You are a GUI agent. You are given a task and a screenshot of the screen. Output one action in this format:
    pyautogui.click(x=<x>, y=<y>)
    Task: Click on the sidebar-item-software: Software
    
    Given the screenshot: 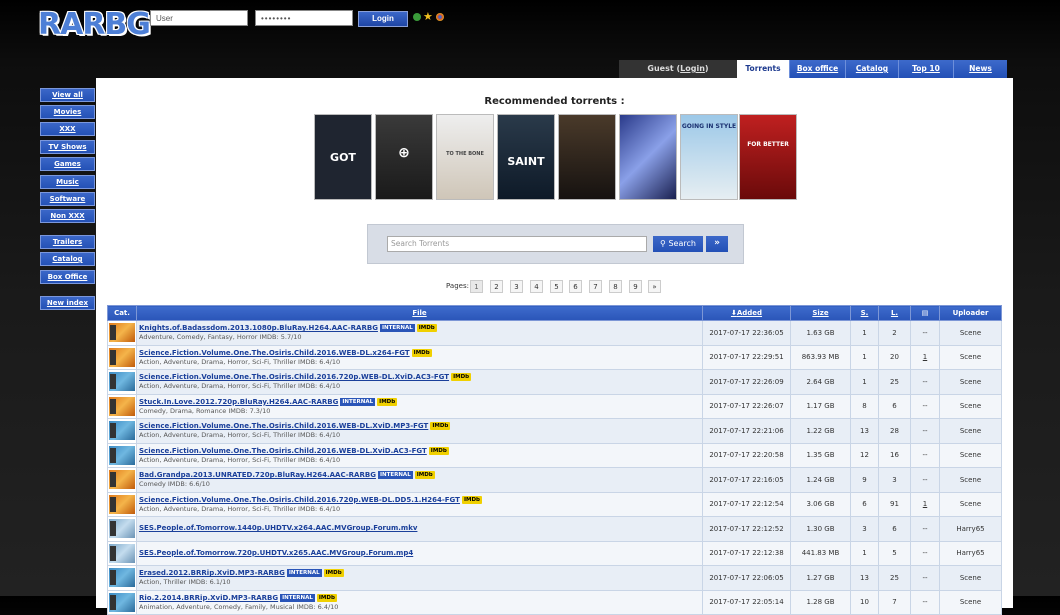 What is the action you would take?
    pyautogui.click(x=67, y=199)
    